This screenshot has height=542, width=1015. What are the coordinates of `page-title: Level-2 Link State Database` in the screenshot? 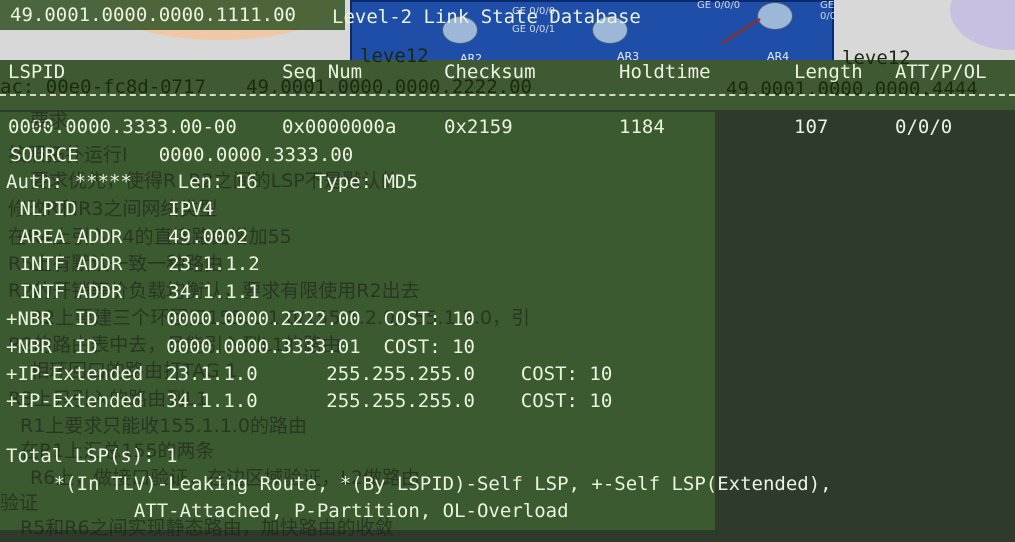 It's located at (486, 17).